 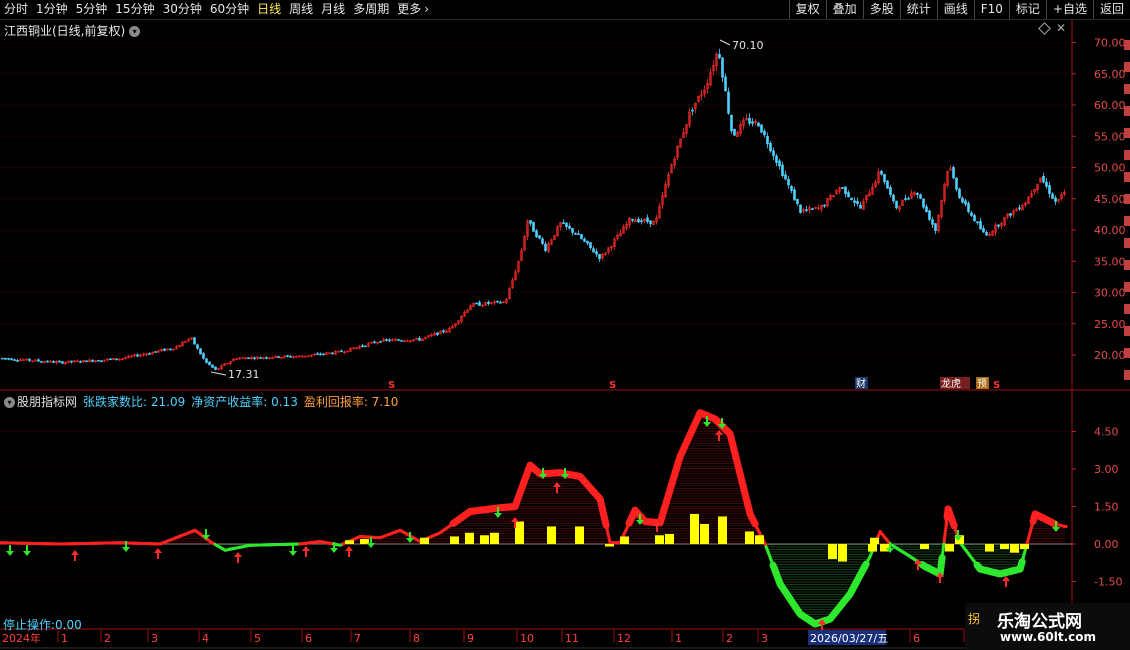 What do you see at coordinates (257, 638) in the screenshot?
I see `timeline-month: 5` at bounding box center [257, 638].